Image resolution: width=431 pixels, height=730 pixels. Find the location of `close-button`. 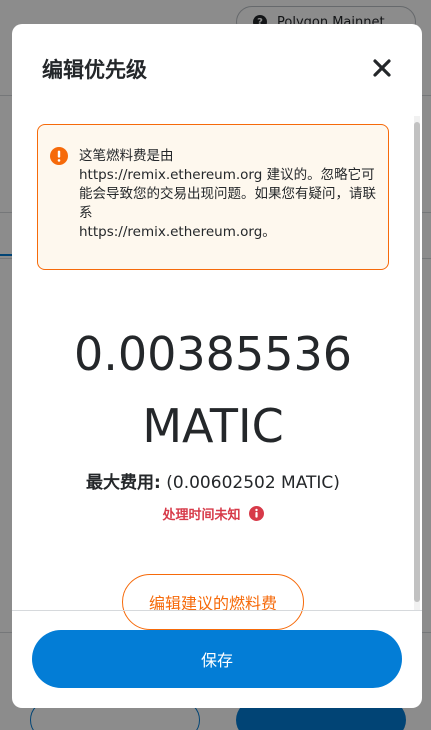

close-button is located at coordinates (382, 68).